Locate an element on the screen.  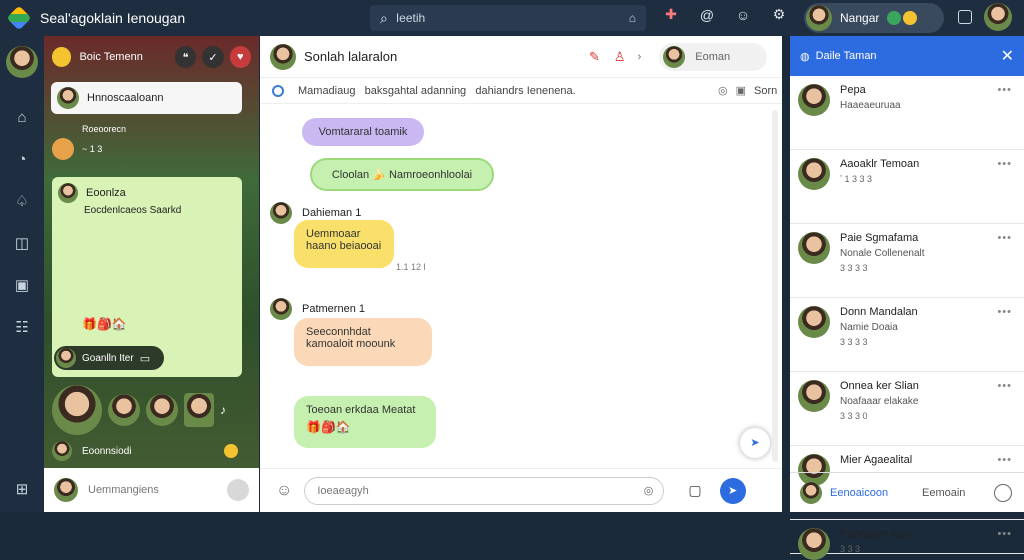
grid-icon: ⊞ is located at coordinates (22, 489).